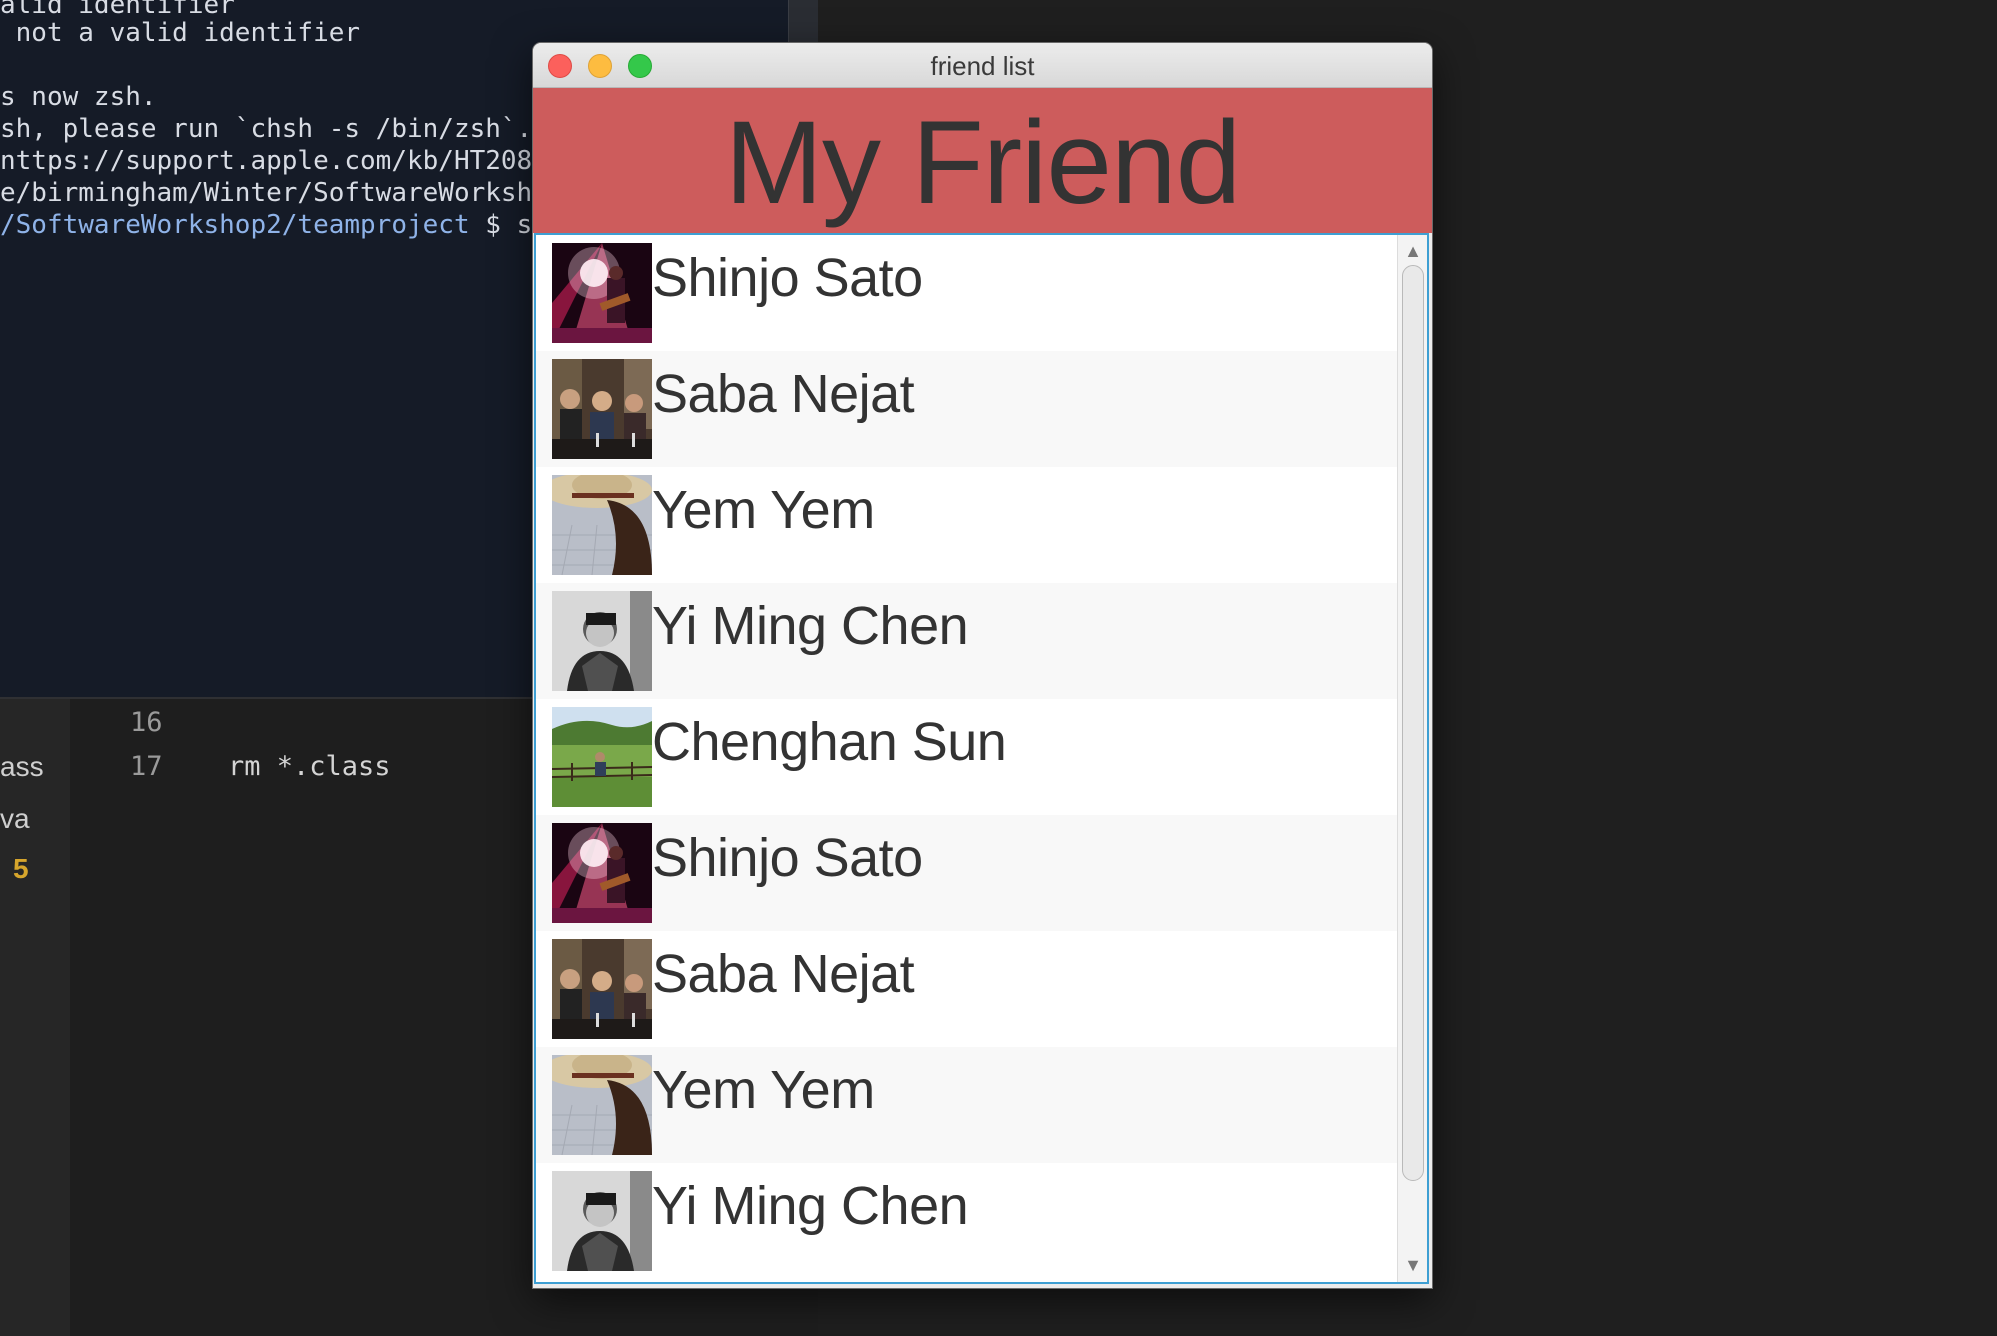 Image resolution: width=1997 pixels, height=1336 pixels. Describe the element at coordinates (266, 129) in the screenshot. I see `terminal-line: sh, please run `chsh -s /bin/zsh`.` at that location.